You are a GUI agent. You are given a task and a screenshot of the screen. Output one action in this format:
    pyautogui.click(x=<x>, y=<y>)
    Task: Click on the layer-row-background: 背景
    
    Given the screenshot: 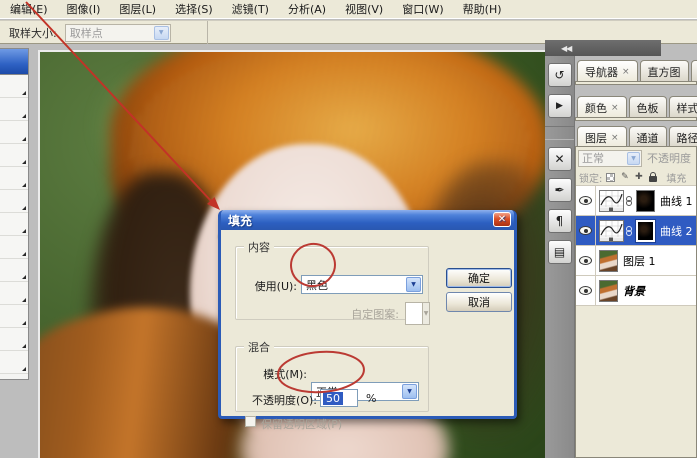 What is the action you would take?
    pyautogui.click(x=636, y=291)
    